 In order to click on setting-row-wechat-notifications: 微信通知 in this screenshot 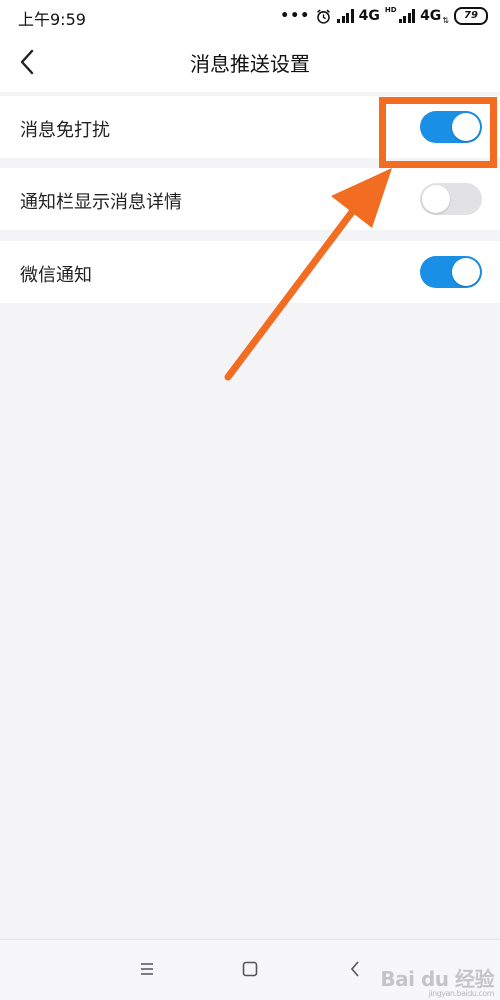, I will do `click(250, 272)`.